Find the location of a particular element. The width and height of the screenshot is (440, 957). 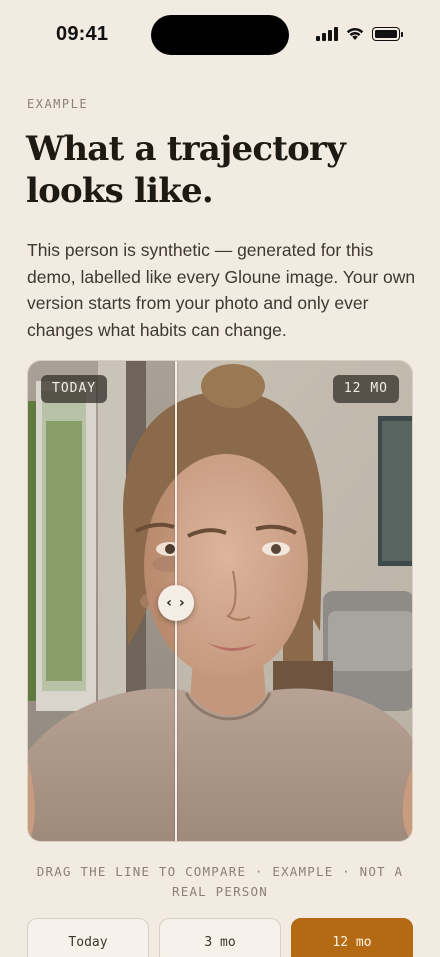

cellular-signal-icon is located at coordinates (327, 33).